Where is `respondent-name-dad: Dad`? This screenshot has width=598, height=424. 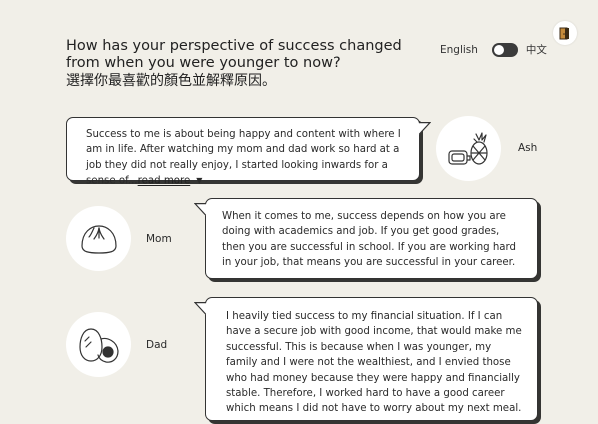 respondent-name-dad: Dad is located at coordinates (157, 345).